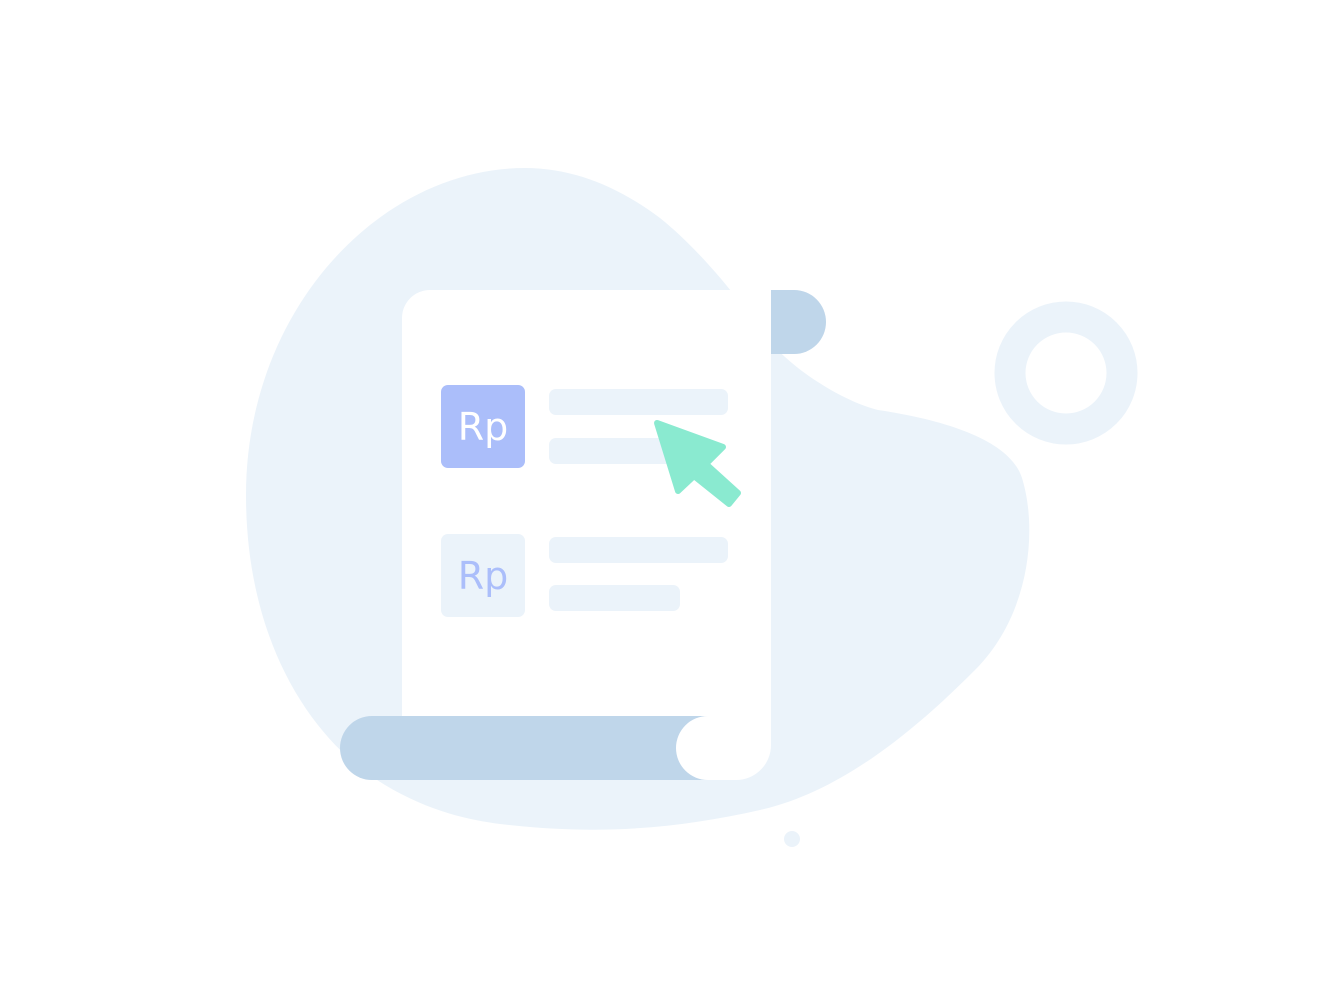 The width and height of the screenshot is (1334, 1000). What do you see at coordinates (792, 839) in the screenshot?
I see `dot-decoration` at bounding box center [792, 839].